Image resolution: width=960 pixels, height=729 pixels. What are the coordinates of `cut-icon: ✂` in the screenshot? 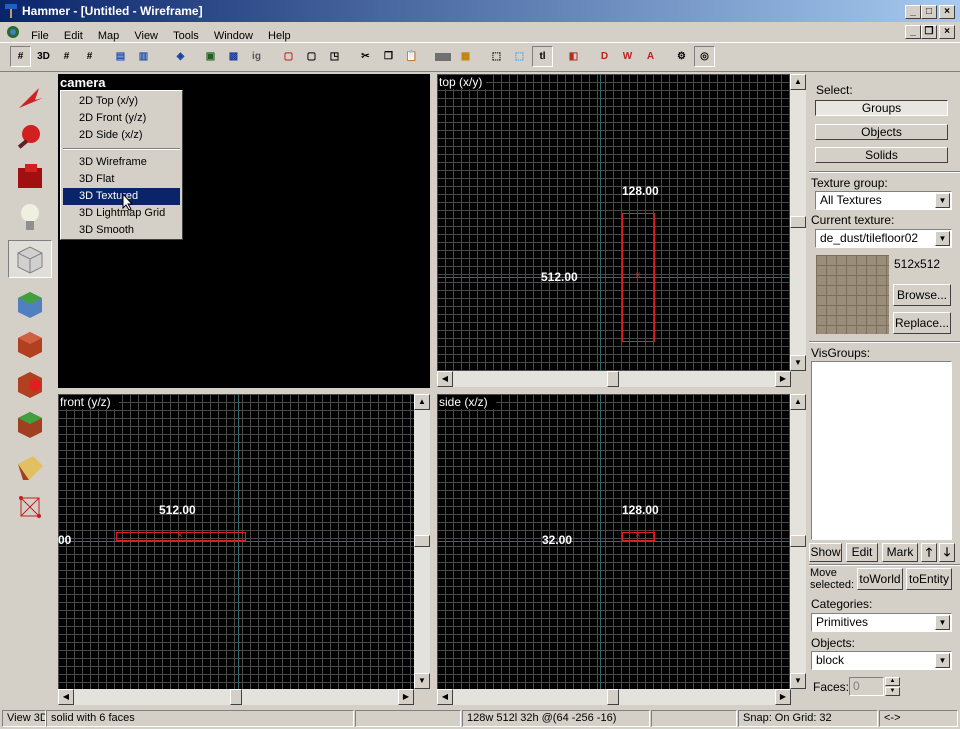 It's located at (365, 56).